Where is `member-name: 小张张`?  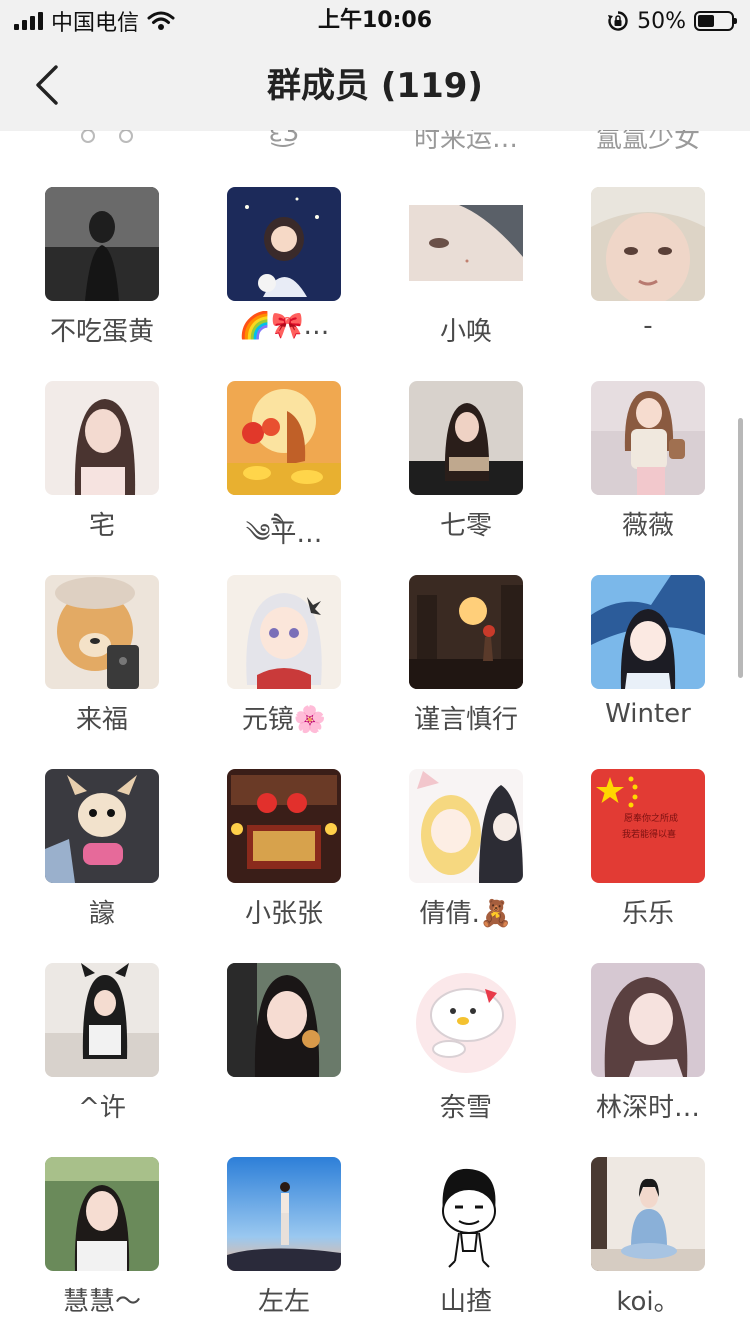 member-name: 小张张 is located at coordinates (283, 914).